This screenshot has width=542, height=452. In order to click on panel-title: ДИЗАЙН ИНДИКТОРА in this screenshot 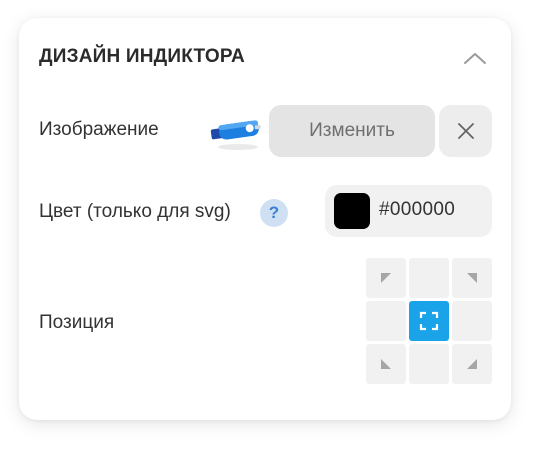, I will do `click(142, 56)`.